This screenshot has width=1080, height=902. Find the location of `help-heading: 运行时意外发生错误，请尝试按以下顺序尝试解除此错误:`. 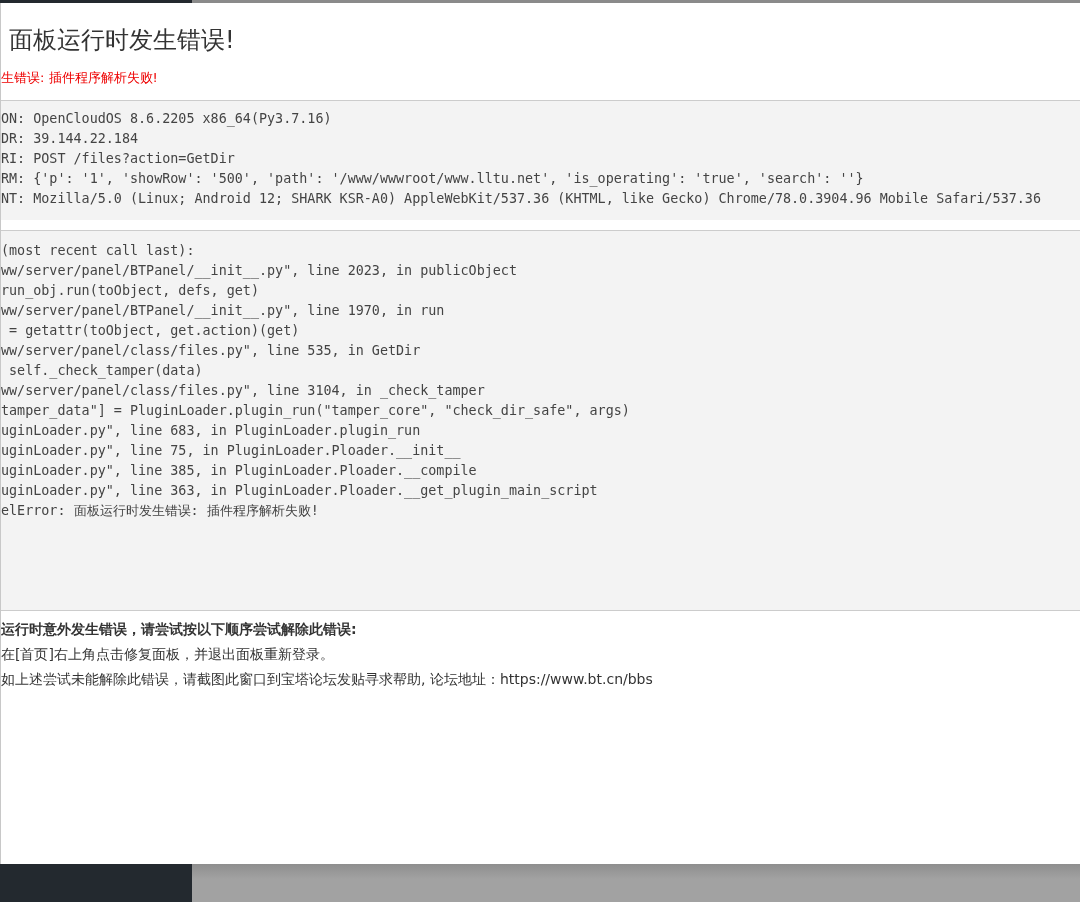

help-heading: 运行时意外发生错误，请尝试按以下顺序尝试解除此错误: is located at coordinates (179, 629).